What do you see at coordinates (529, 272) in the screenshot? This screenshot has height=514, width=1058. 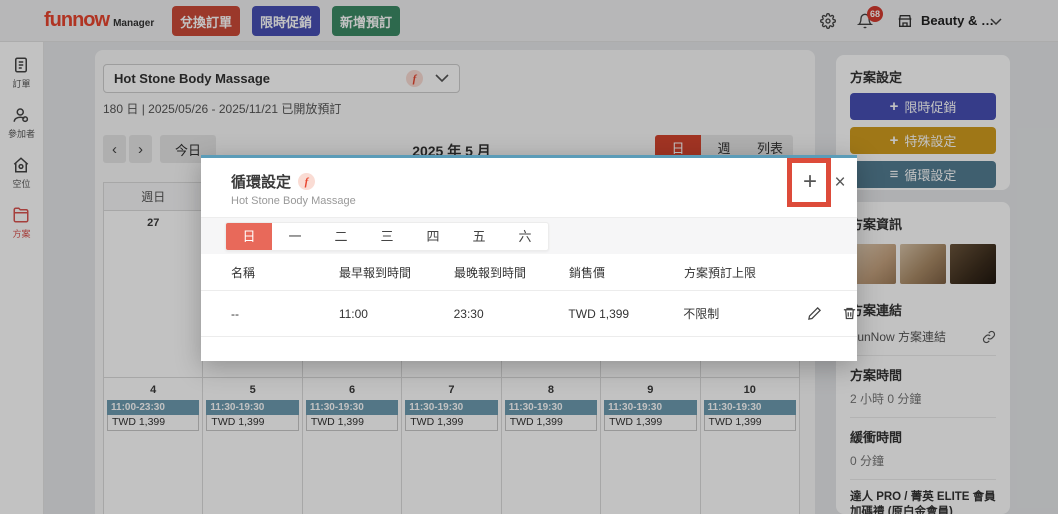 I see `rules-table-header: 名稱 最早報到時間 最晚報到時間 銷售價 方案預訂上限` at bounding box center [529, 272].